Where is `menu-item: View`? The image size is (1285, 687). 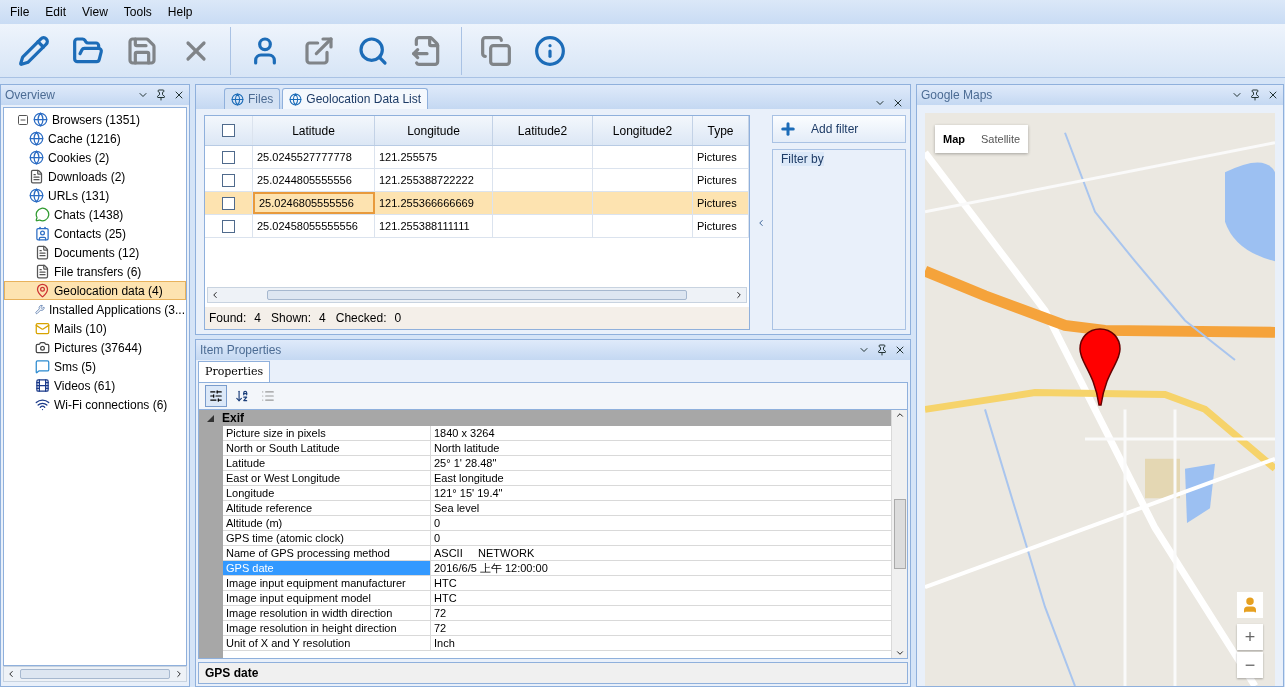 menu-item: View is located at coordinates (95, 12).